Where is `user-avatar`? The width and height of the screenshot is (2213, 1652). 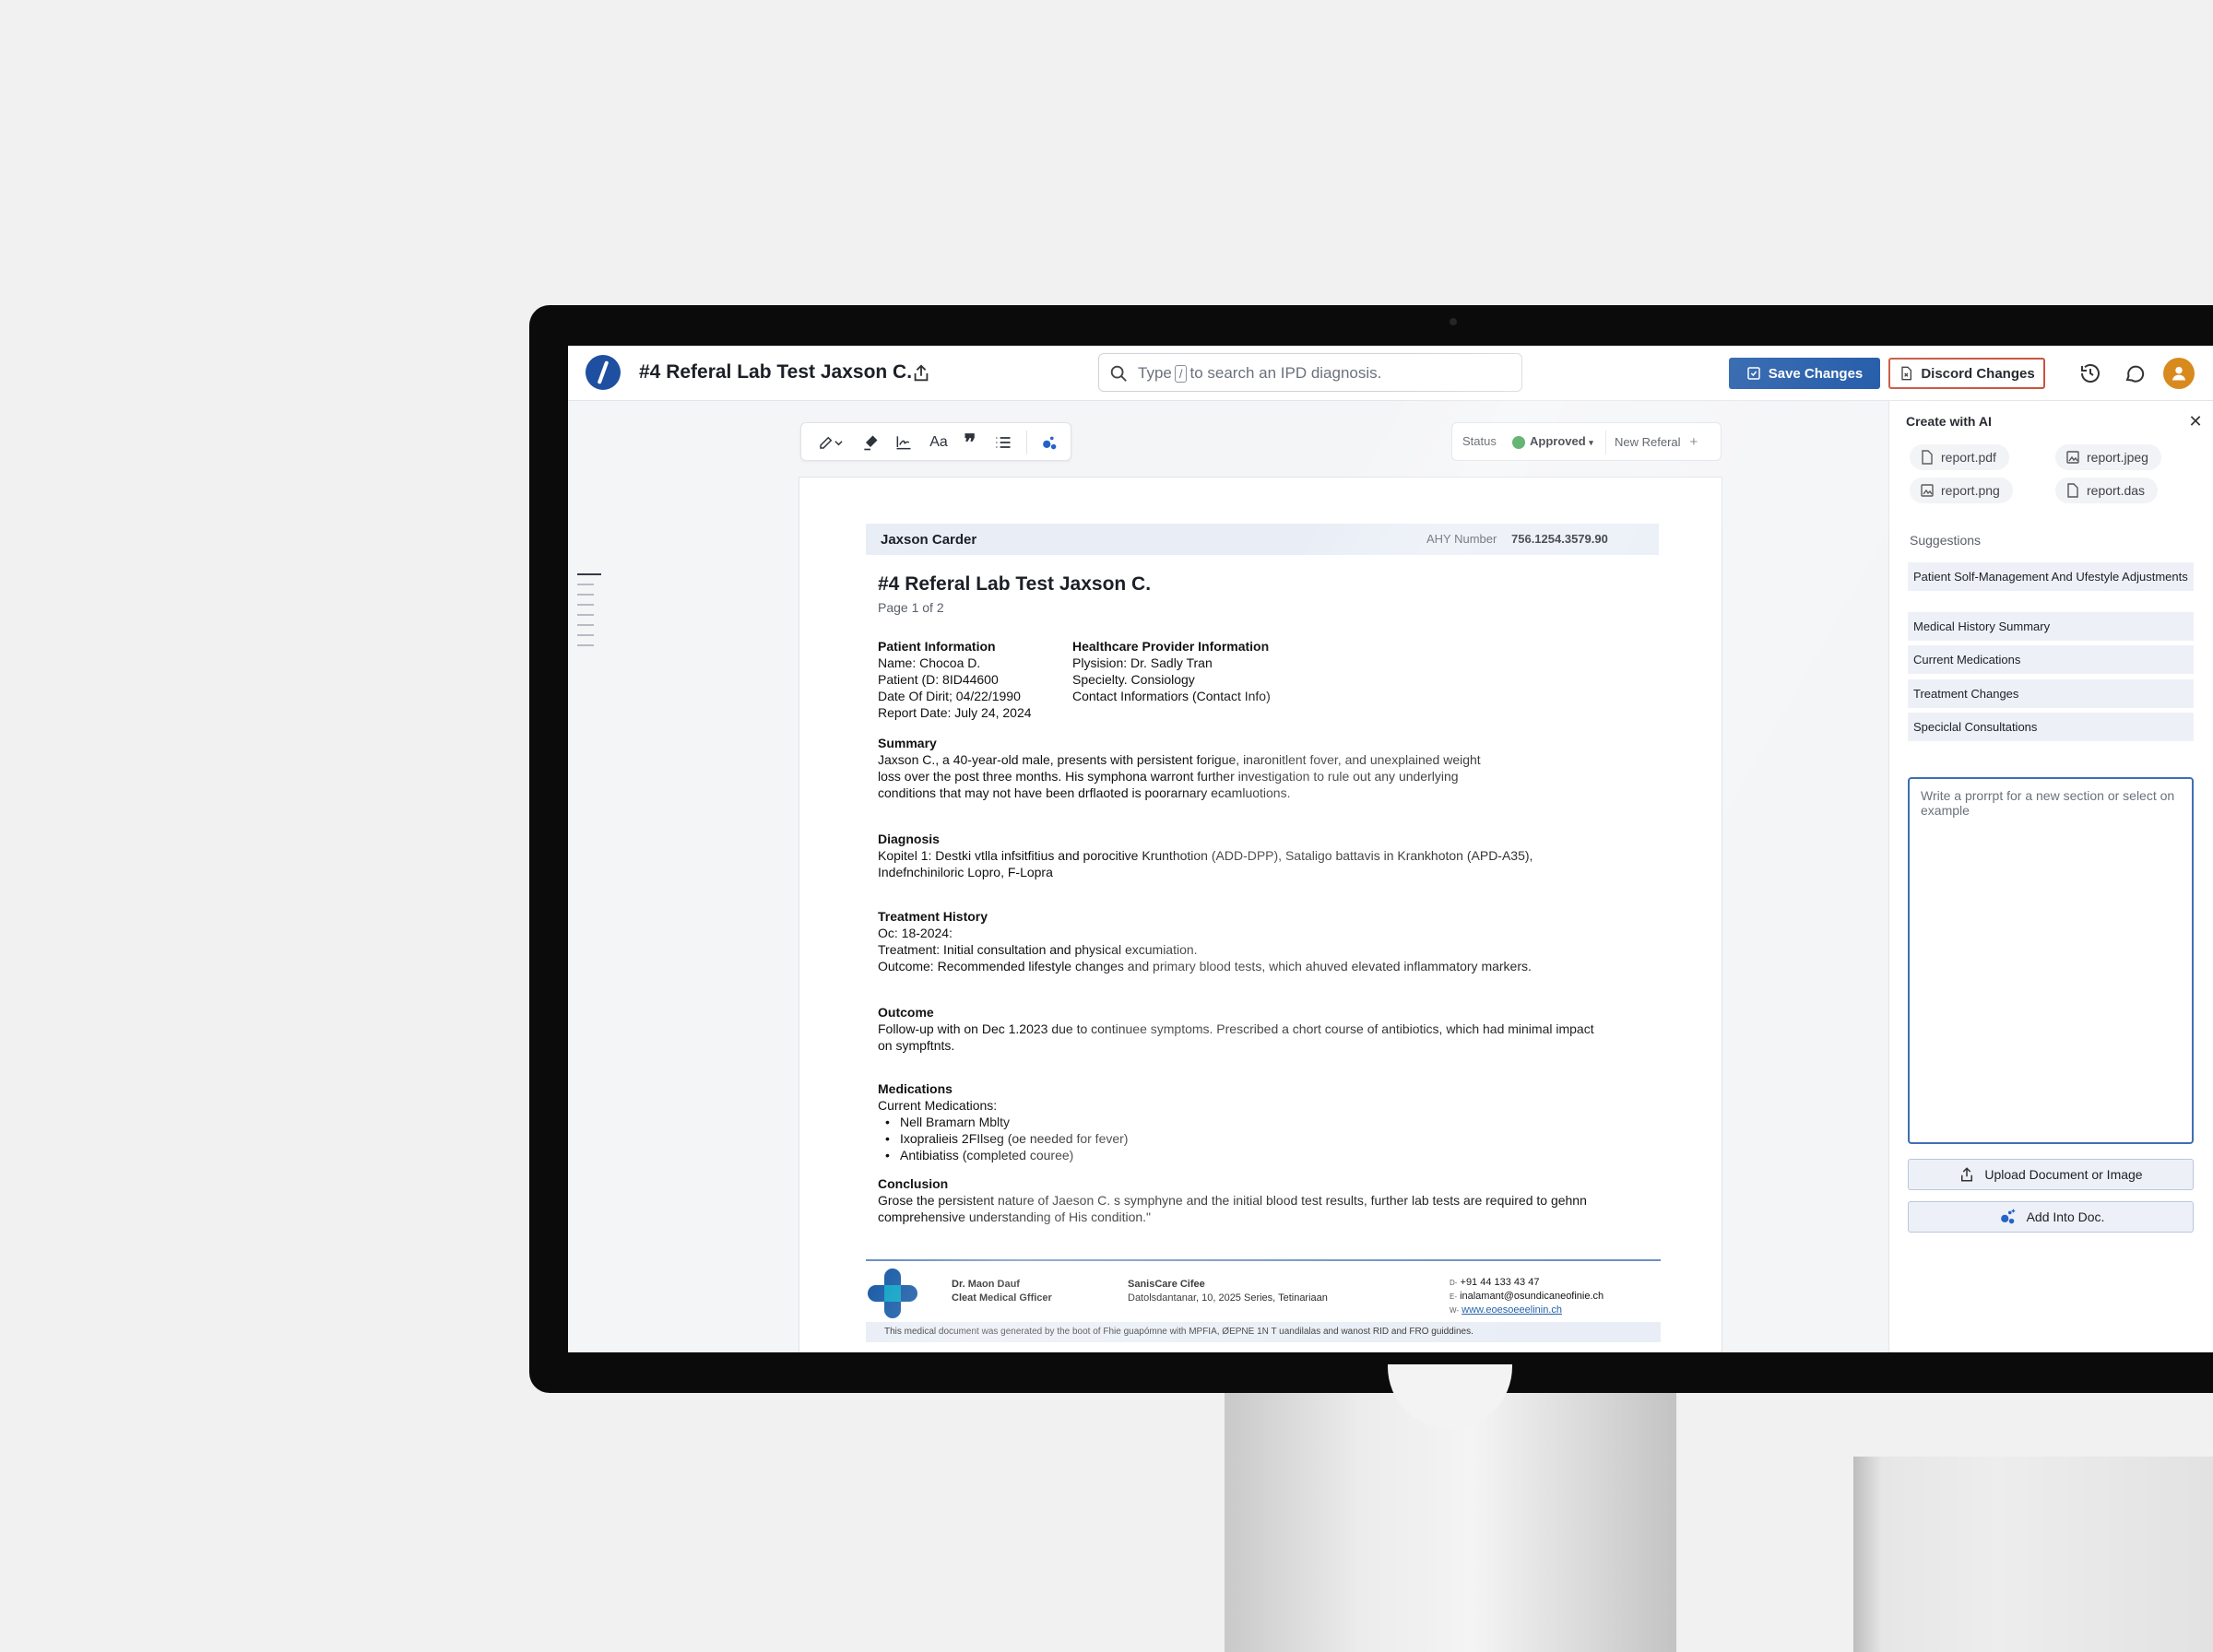
user-avatar is located at coordinates (2179, 373).